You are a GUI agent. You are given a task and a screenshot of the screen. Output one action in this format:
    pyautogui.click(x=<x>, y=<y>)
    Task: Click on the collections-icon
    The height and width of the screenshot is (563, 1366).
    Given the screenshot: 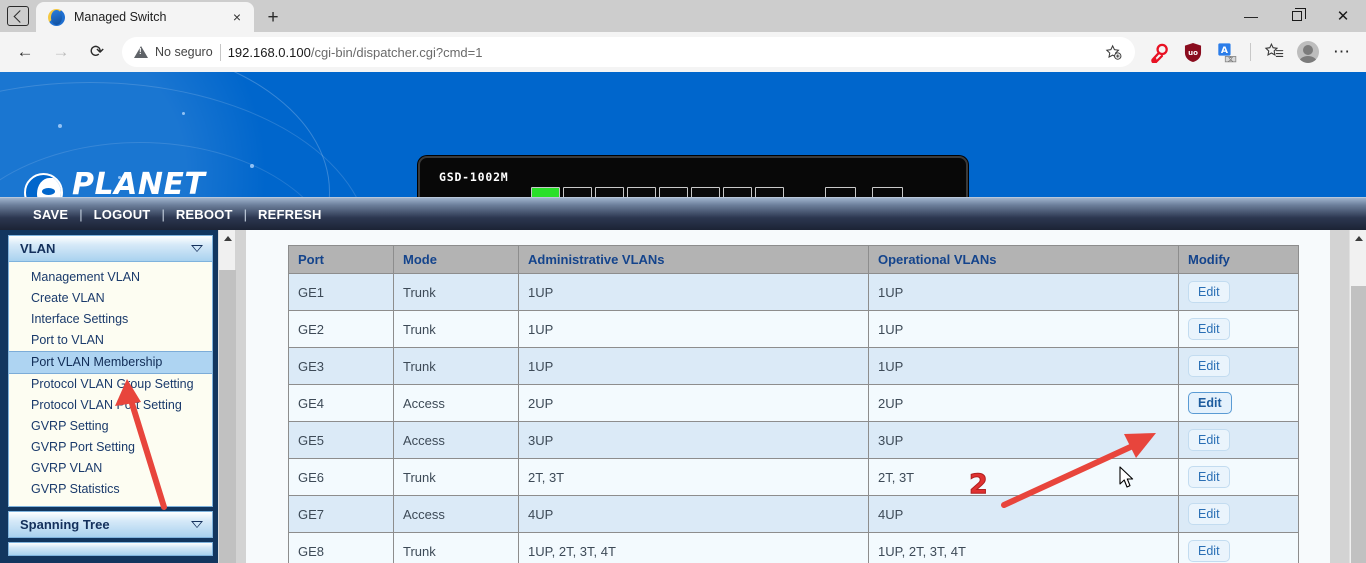 What is the action you would take?
    pyautogui.click(x=1274, y=52)
    